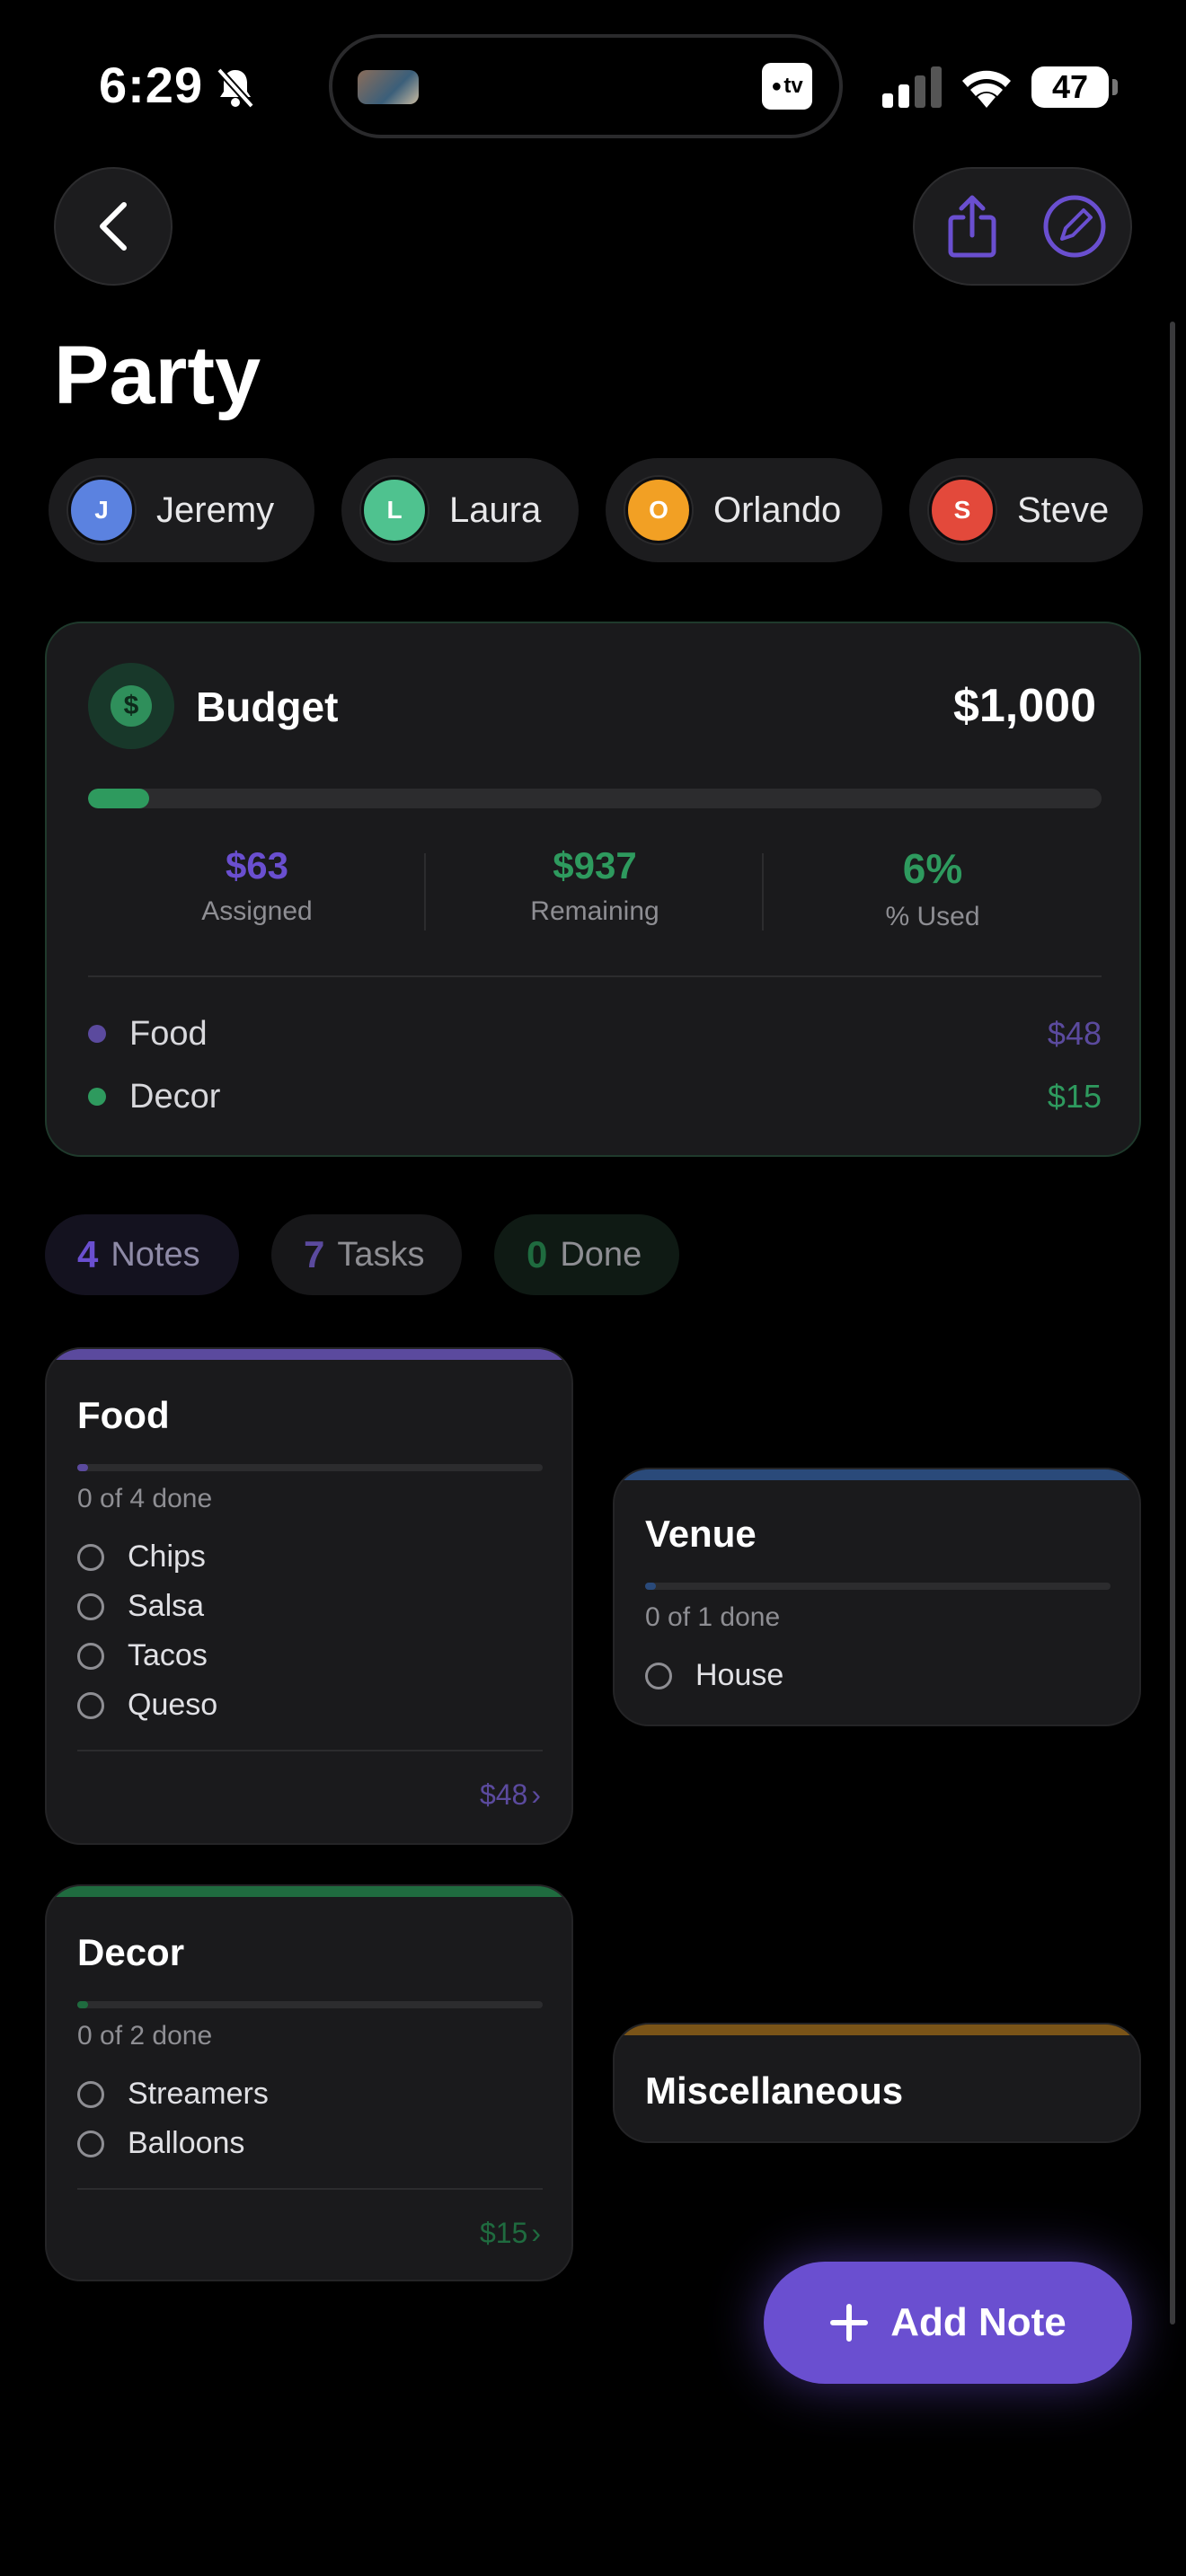 This screenshot has height=2576, width=1186. What do you see at coordinates (314, 1254) in the screenshot?
I see `tasks-count: 7` at bounding box center [314, 1254].